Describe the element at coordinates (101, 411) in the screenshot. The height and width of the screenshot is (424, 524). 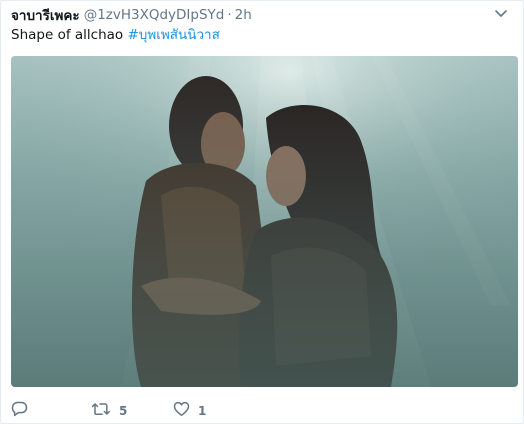
I see `retweet-icon` at that location.